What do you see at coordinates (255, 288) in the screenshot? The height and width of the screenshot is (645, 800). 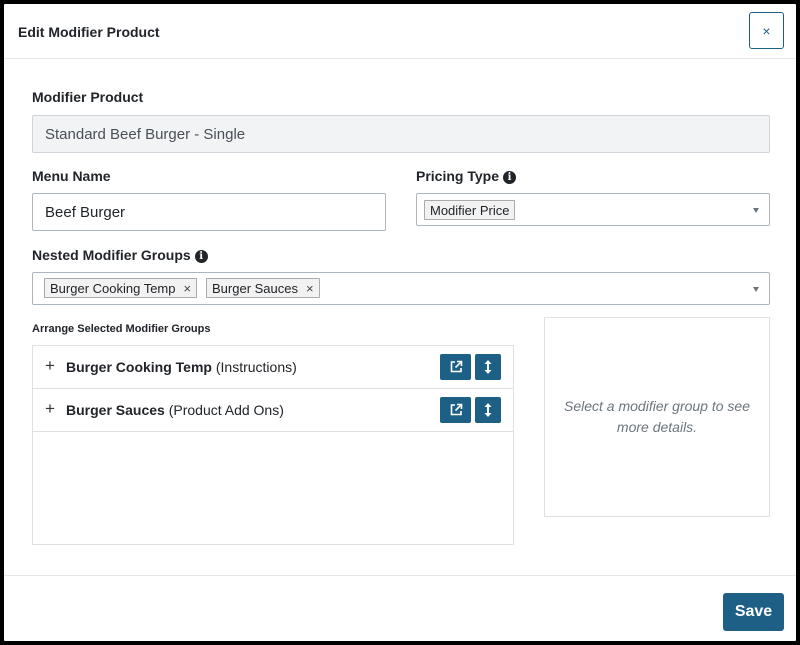 I see `nested-group-tag-text: Burger Sauces` at bounding box center [255, 288].